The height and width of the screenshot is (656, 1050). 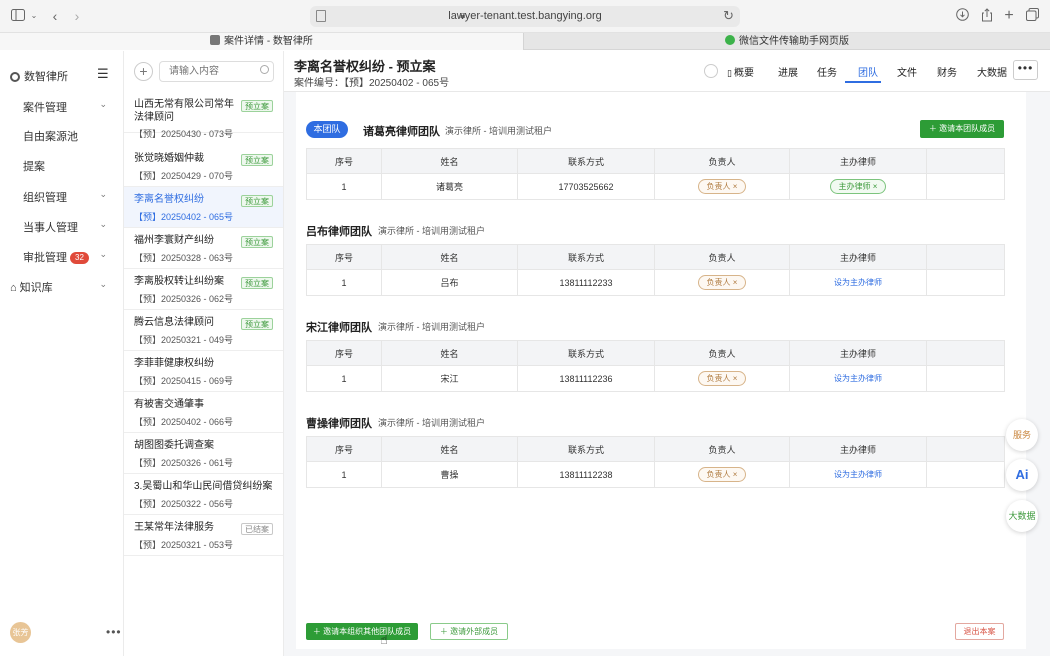 I want to click on cell-lead: 负责人 ×, so click(x=722, y=282).